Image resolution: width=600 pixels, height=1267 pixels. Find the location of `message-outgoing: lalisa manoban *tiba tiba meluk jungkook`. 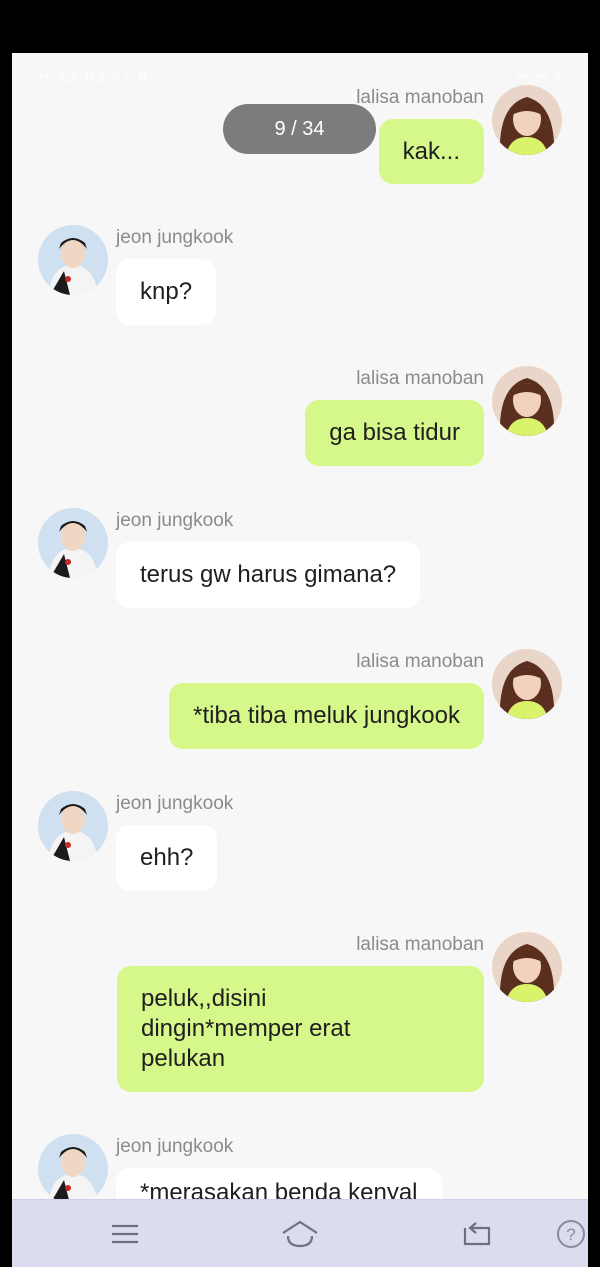

message-outgoing: lalisa manoban *tiba tiba meluk jungkook is located at coordinates (300, 714).